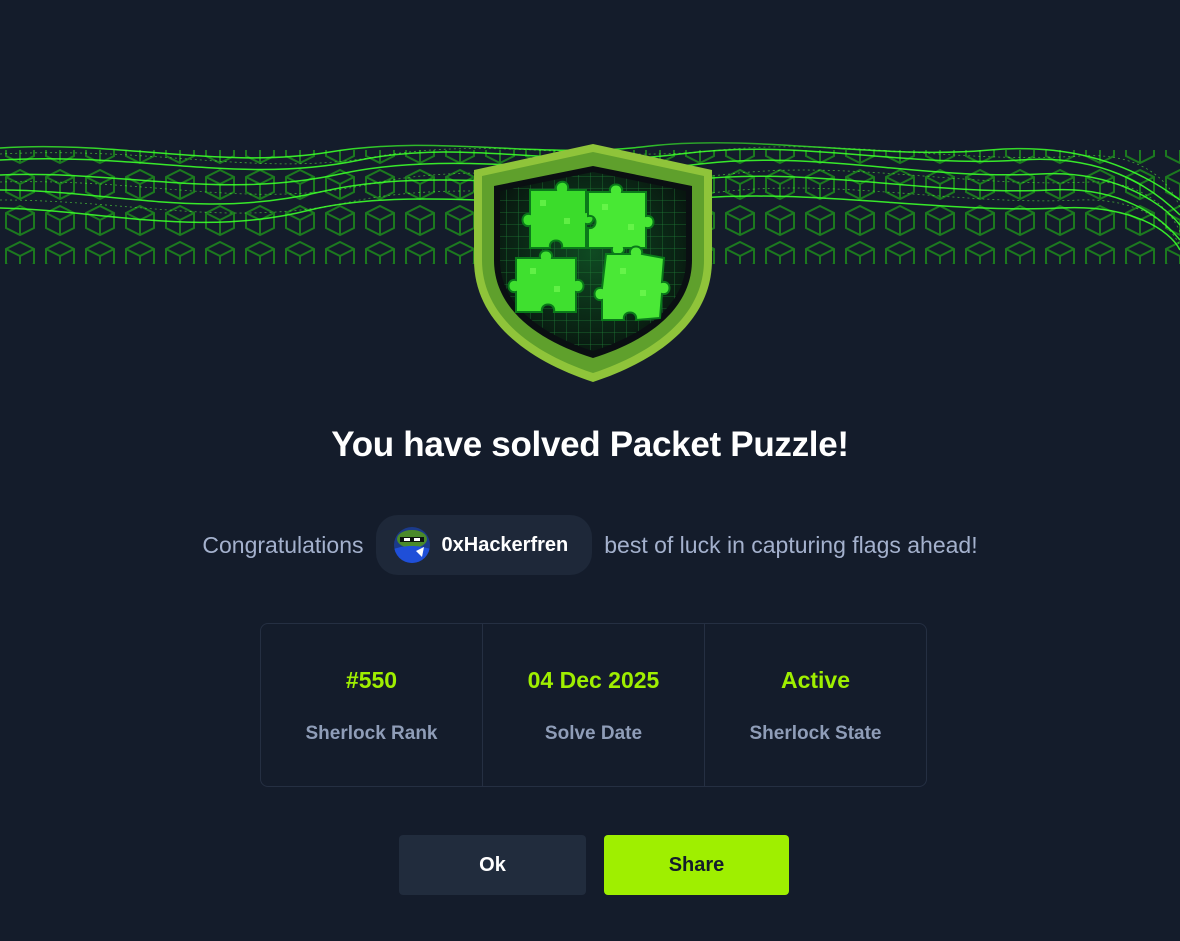 Image resolution: width=1180 pixels, height=941 pixels. What do you see at coordinates (815, 733) in the screenshot?
I see `stat-label: Sherlock State` at bounding box center [815, 733].